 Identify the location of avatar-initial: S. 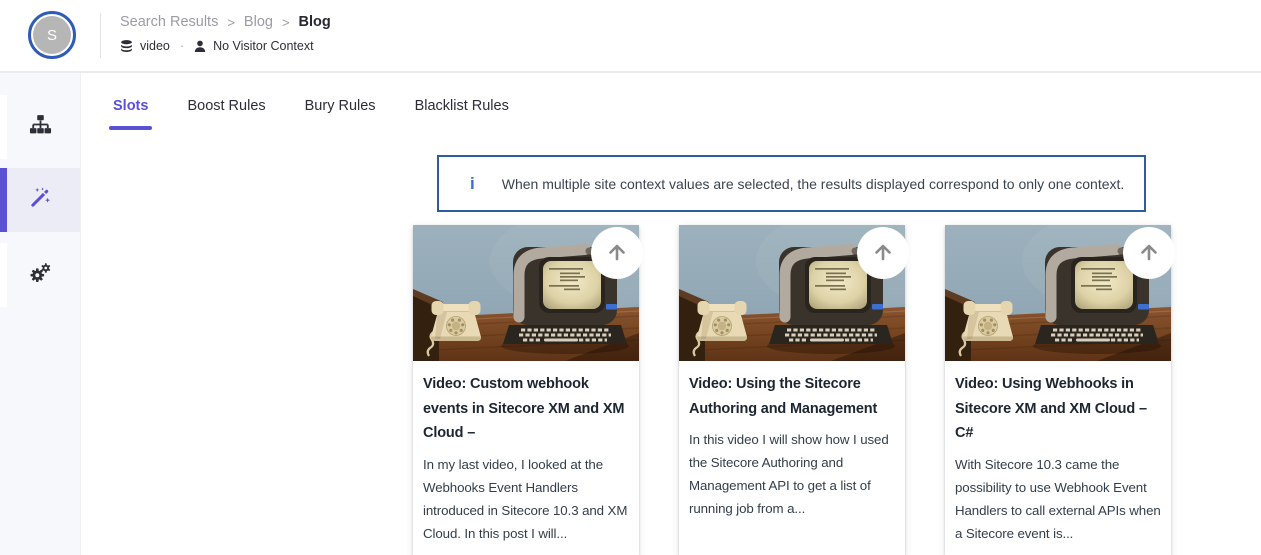
(52, 35).